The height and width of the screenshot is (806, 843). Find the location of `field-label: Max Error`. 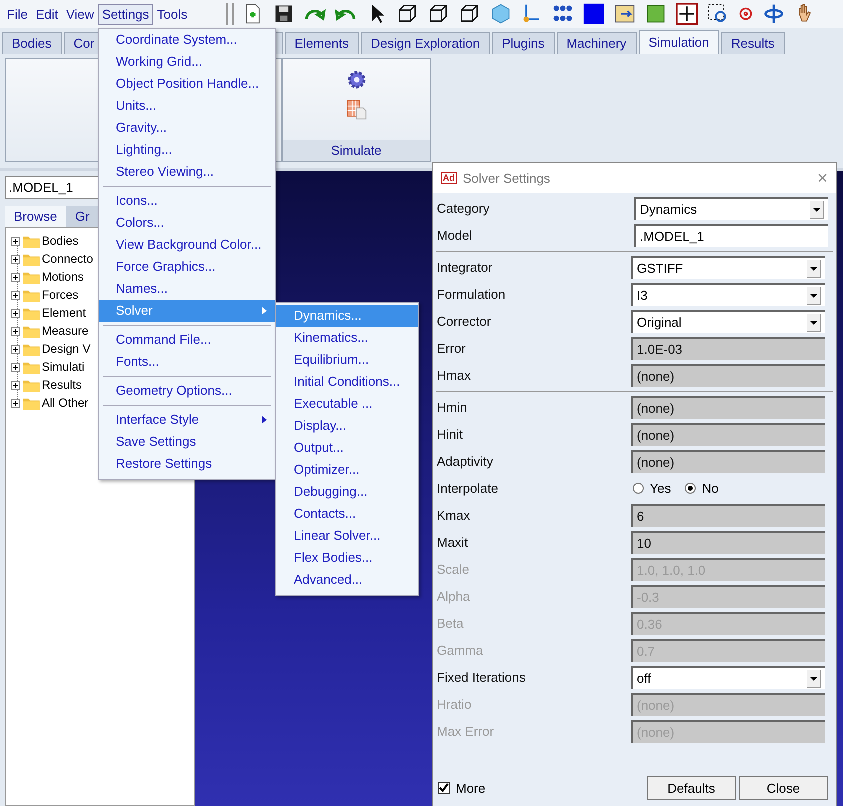

field-label: Max Error is located at coordinates (465, 731).